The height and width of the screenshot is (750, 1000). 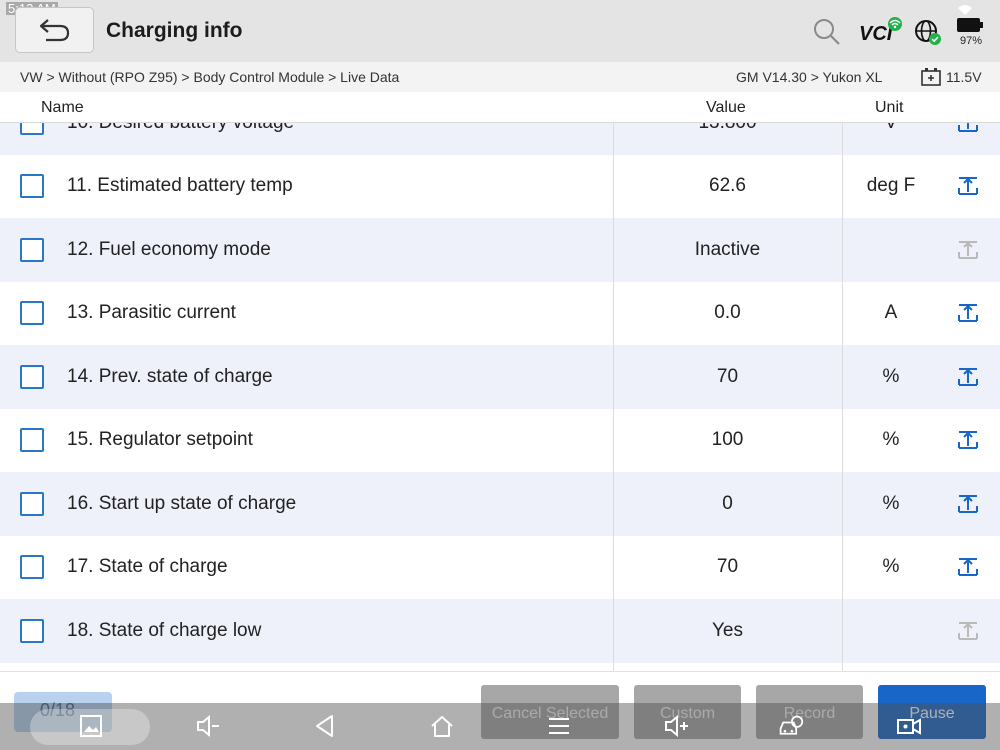 What do you see at coordinates (500, 313) in the screenshot?
I see `table-row: 13. Parasitic current 0.0 A` at bounding box center [500, 313].